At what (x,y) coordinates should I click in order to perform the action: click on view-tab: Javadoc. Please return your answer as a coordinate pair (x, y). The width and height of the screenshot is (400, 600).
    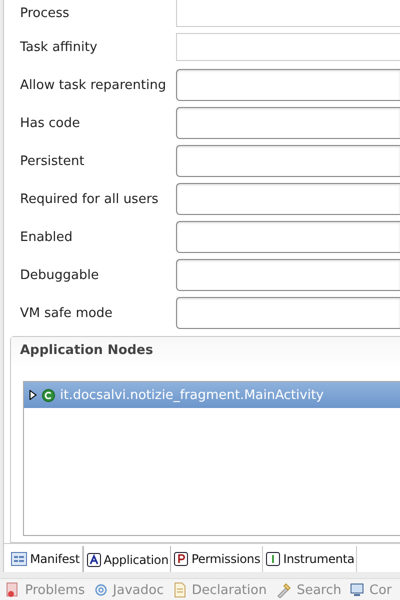
    Looking at the image, I should click on (138, 590).